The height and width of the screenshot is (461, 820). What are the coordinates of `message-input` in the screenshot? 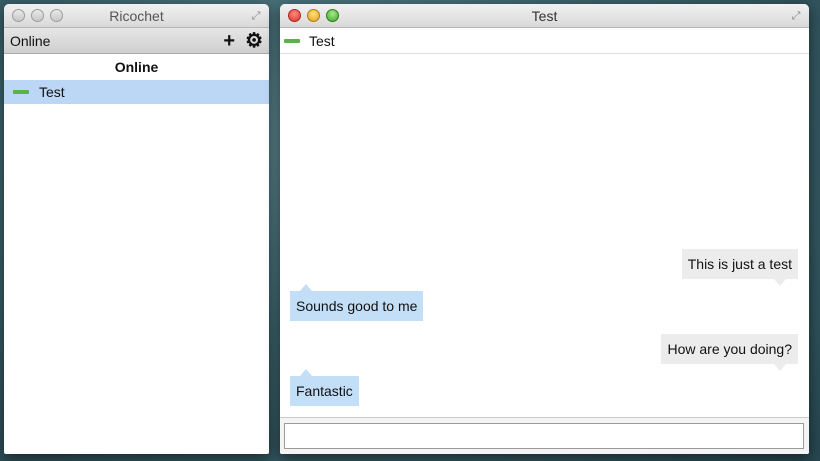 It's located at (544, 436).